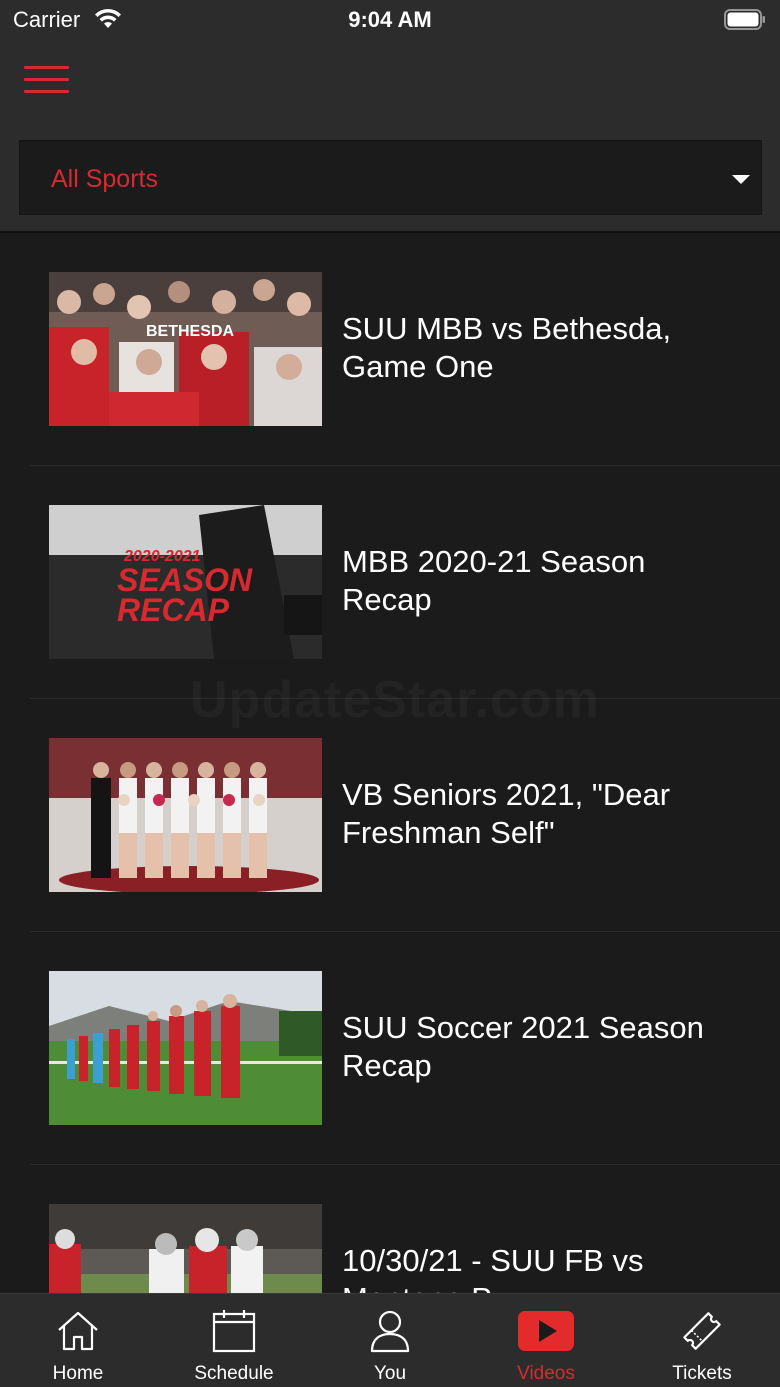  I want to click on status-bar: Carrier 9:04 AM, so click(390, 20).